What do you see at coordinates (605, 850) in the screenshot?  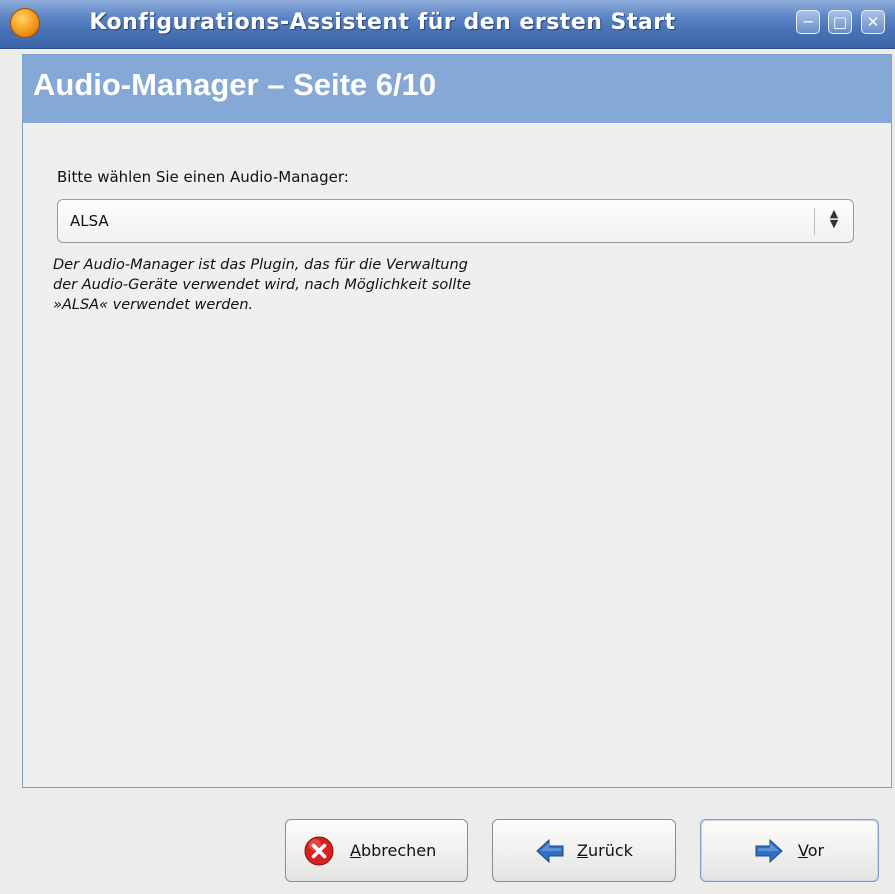 I see `back-label: Zurück` at bounding box center [605, 850].